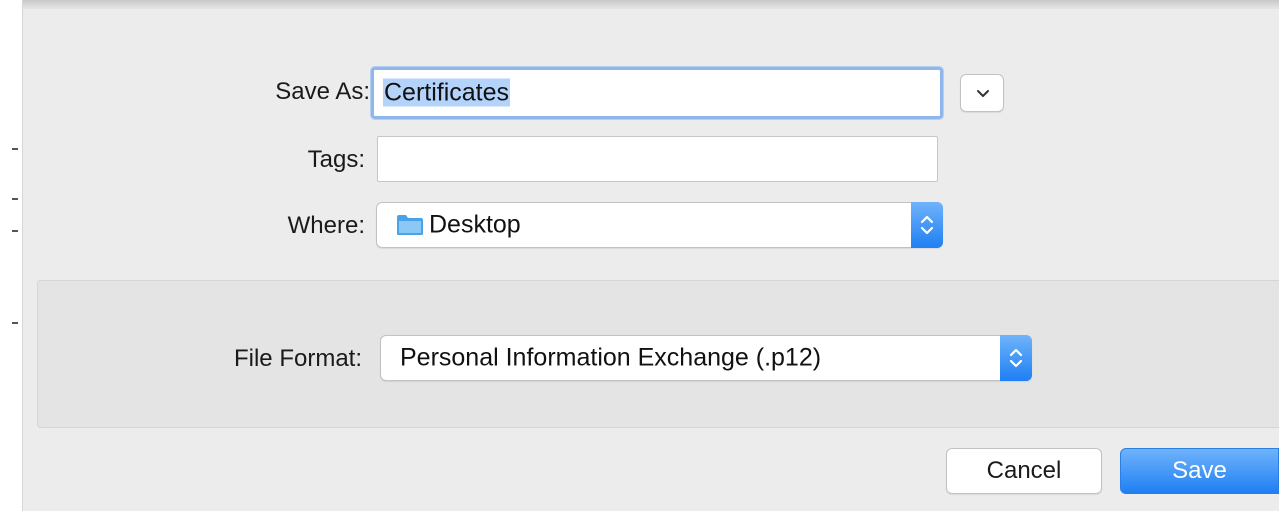 This screenshot has height=511, width=1279. Describe the element at coordinates (651, 4) in the screenshot. I see `sheet-top-shadow` at that location.